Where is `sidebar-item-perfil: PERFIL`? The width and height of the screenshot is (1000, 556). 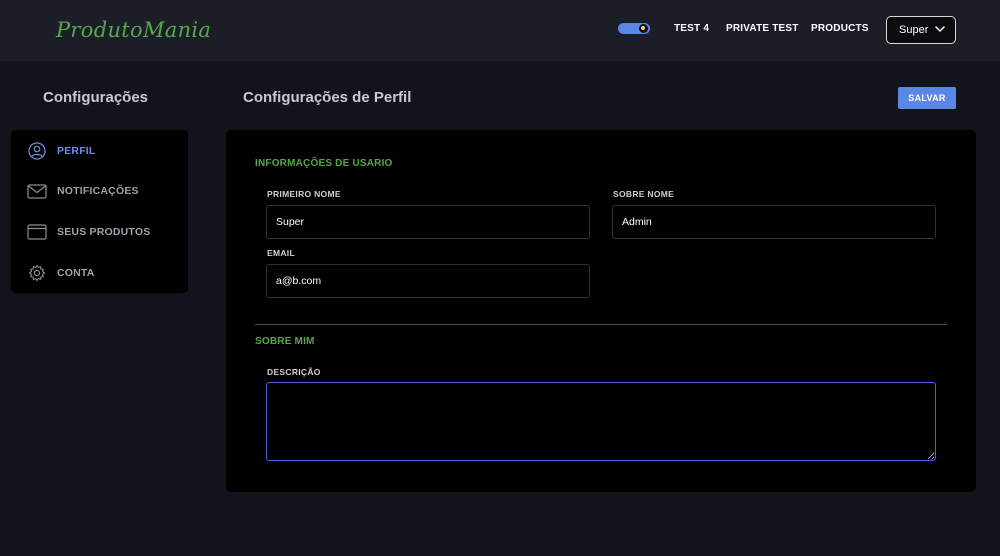
sidebar-item-perfil: PERFIL is located at coordinates (104, 151).